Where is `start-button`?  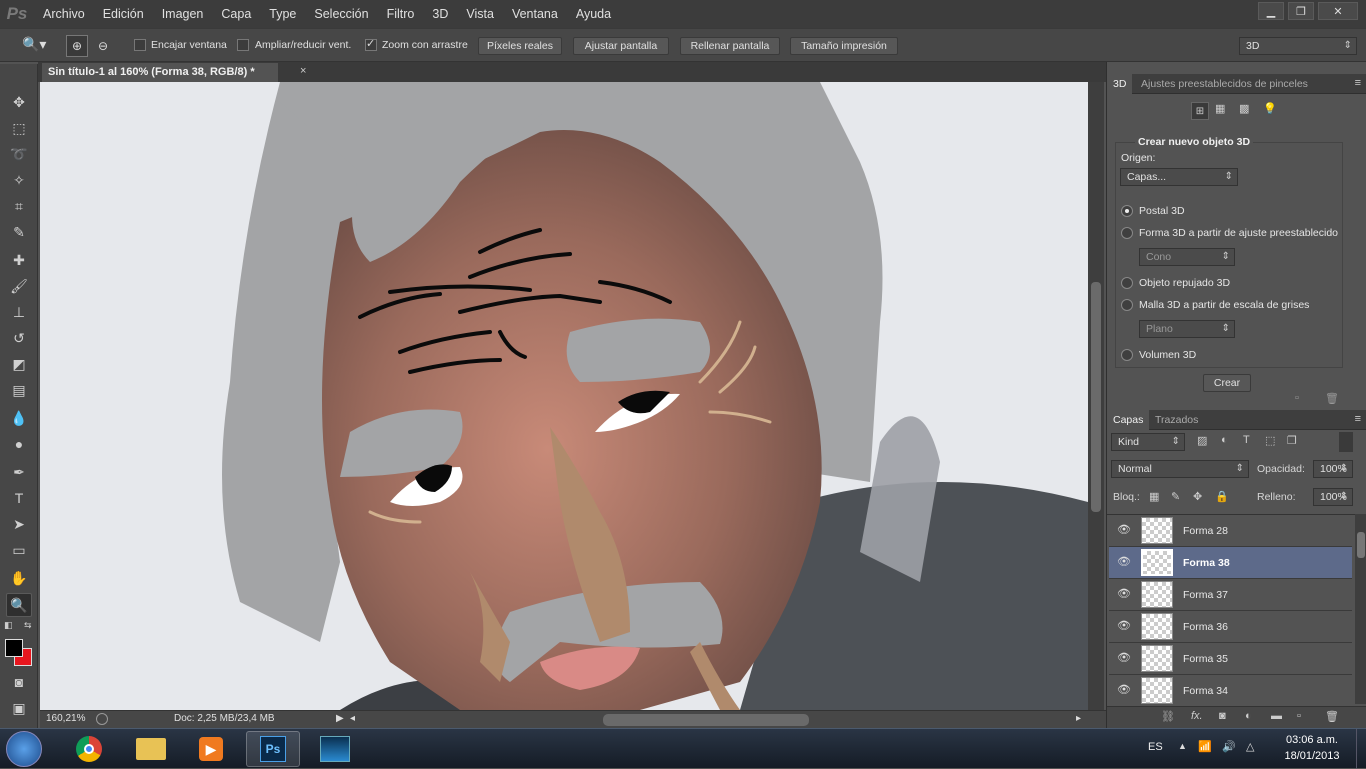 start-button is located at coordinates (24, 749).